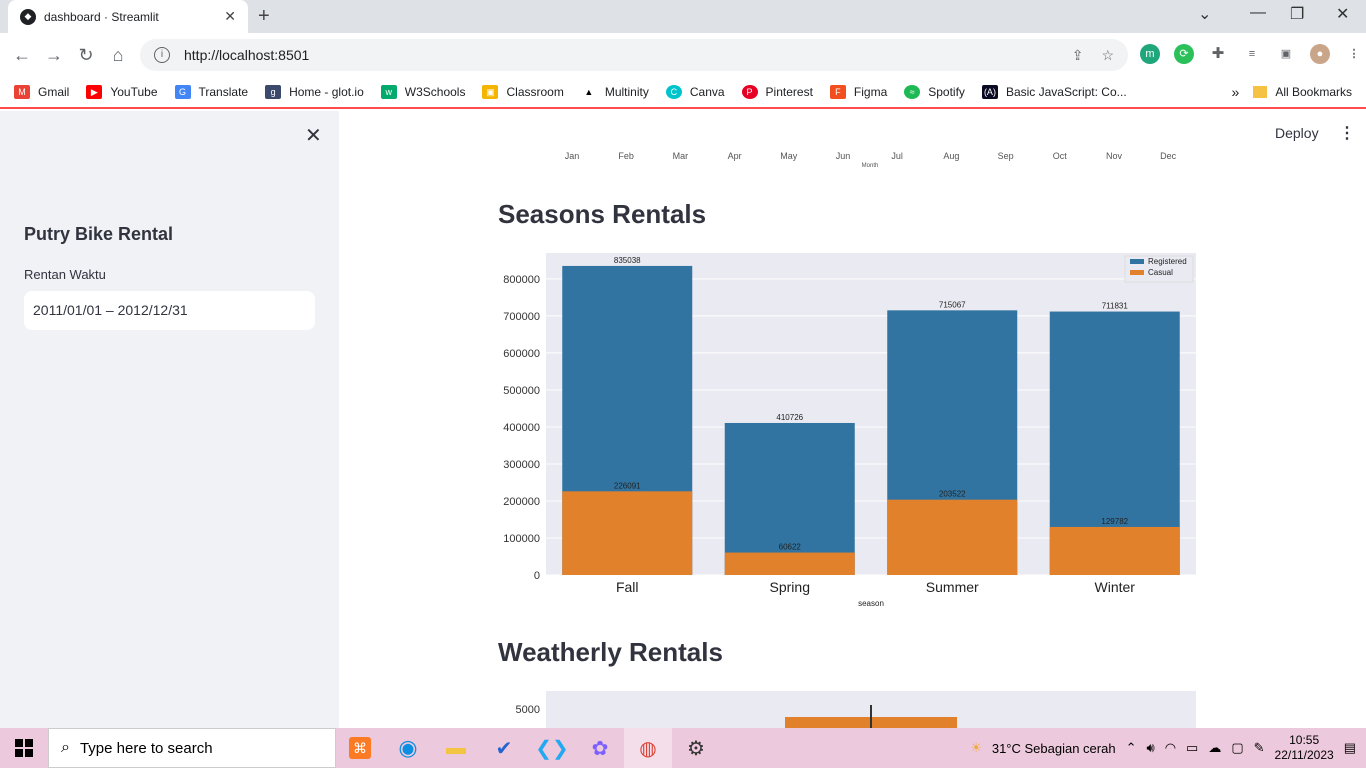  I want to click on bookmark-canva: C Canva, so click(695, 92).